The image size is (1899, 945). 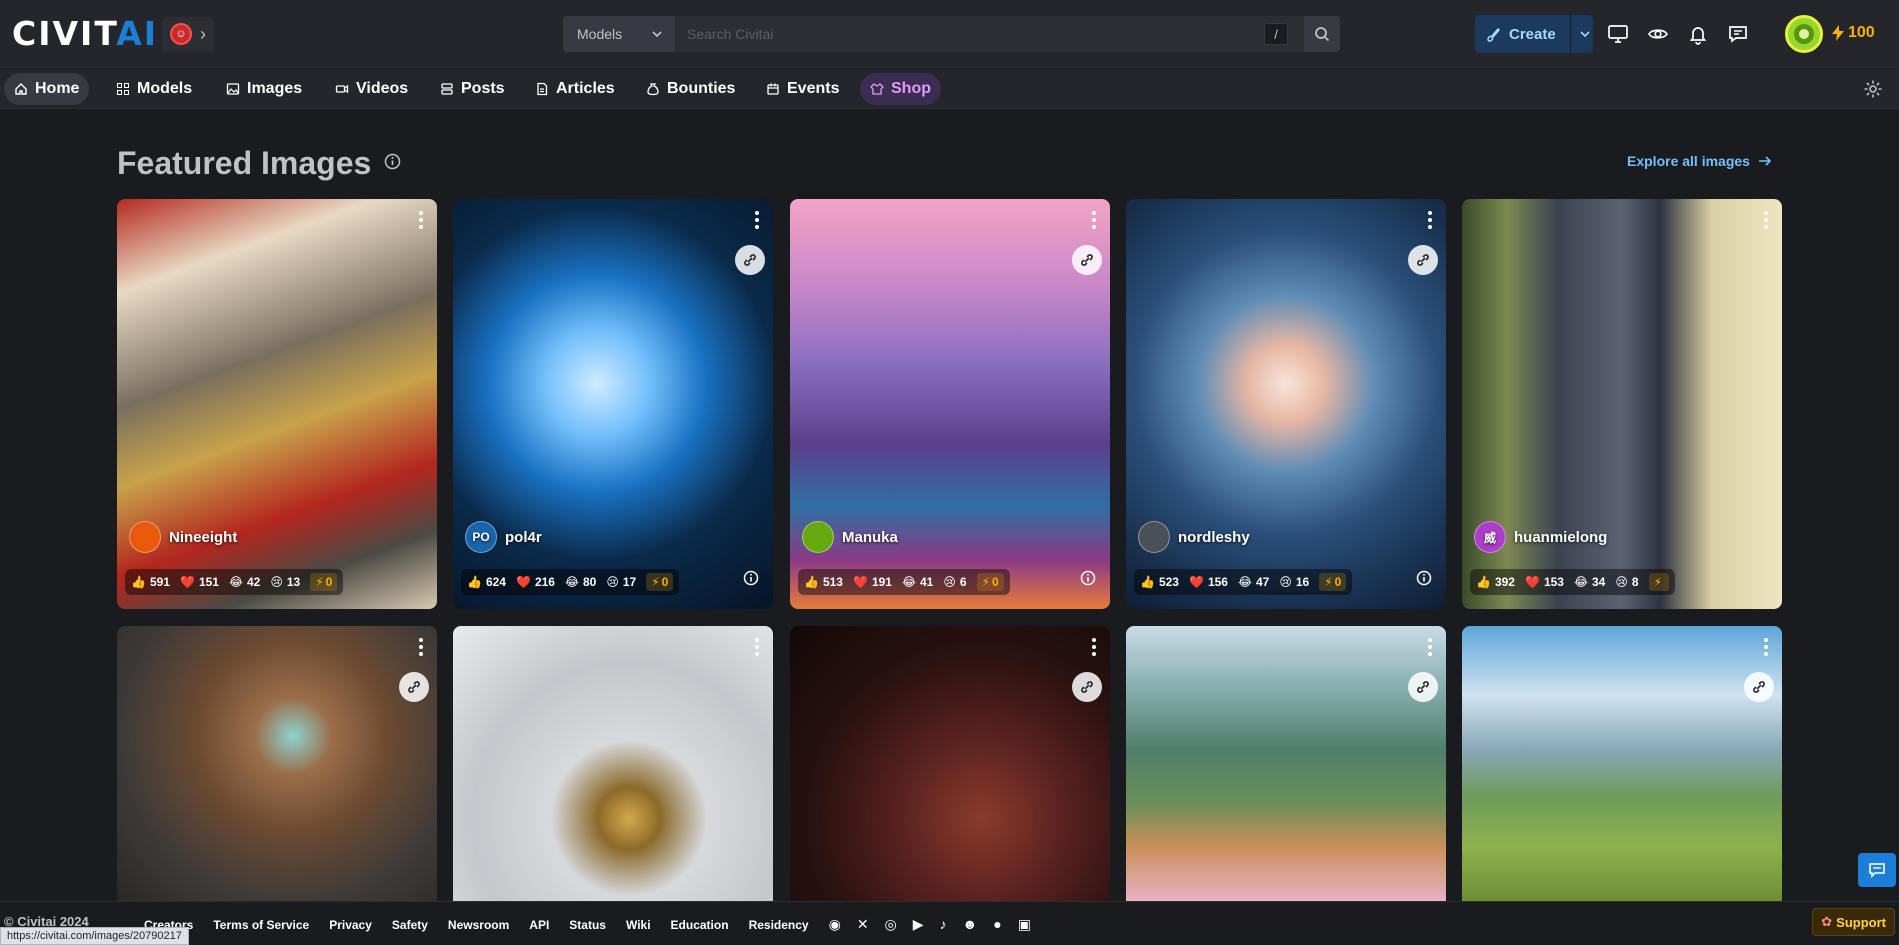 What do you see at coordinates (150, 582) in the screenshot?
I see `like-reaction: 👍 591` at bounding box center [150, 582].